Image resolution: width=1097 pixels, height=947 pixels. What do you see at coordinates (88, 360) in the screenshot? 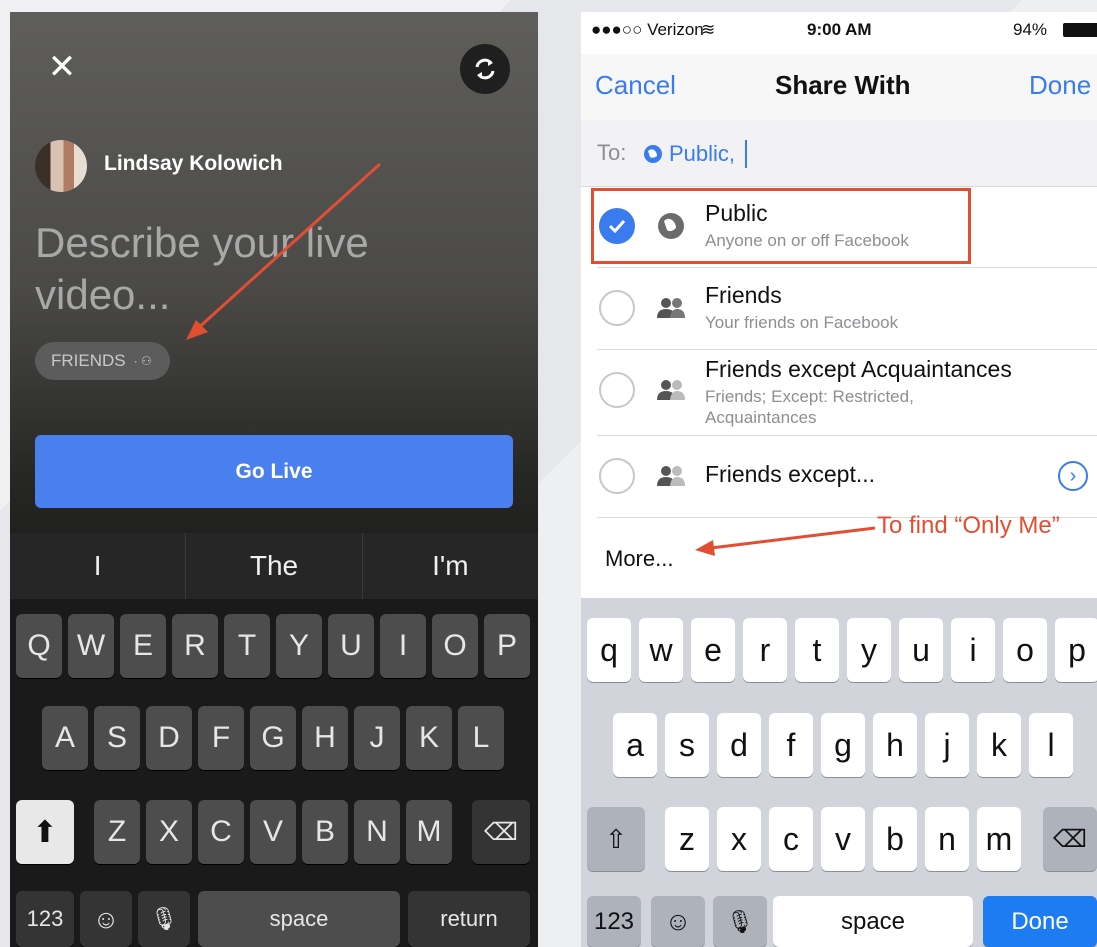
I see `audience-label: FRIENDS` at bounding box center [88, 360].